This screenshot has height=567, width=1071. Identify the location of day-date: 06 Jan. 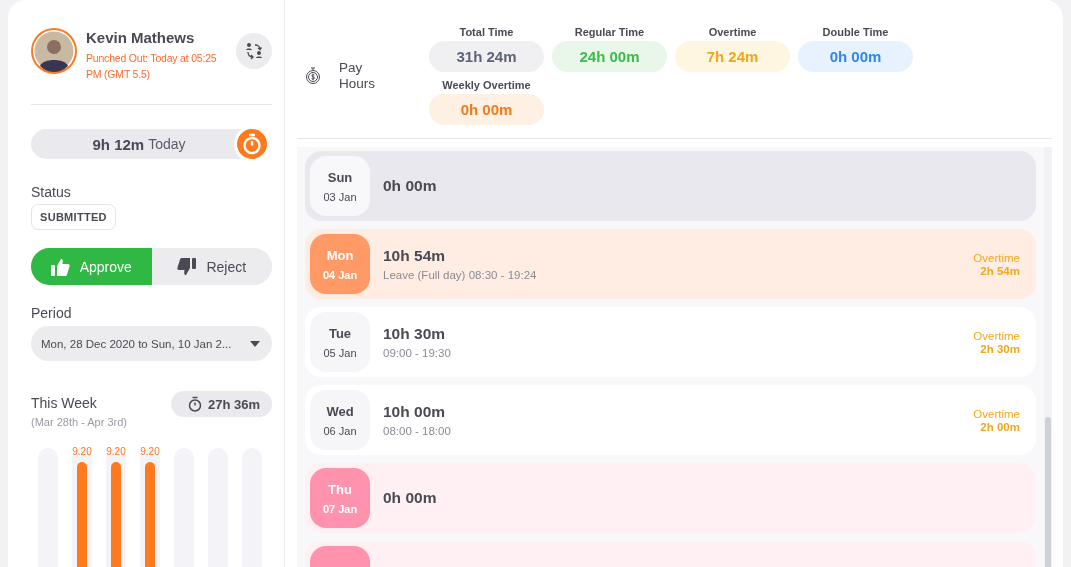
(340, 430).